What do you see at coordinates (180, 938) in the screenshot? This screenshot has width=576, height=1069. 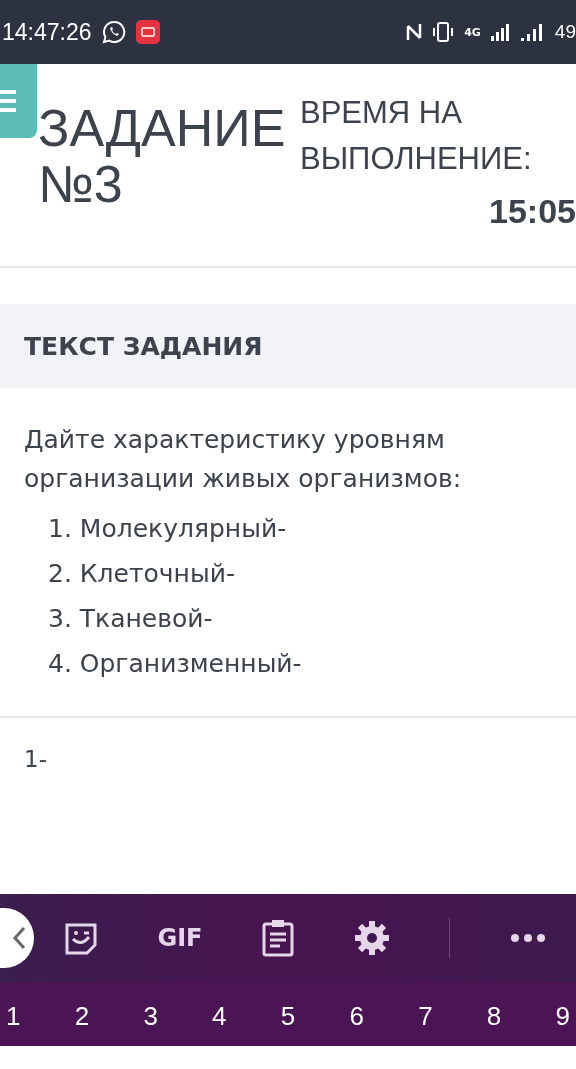 I see `gif-button: GIF` at bounding box center [180, 938].